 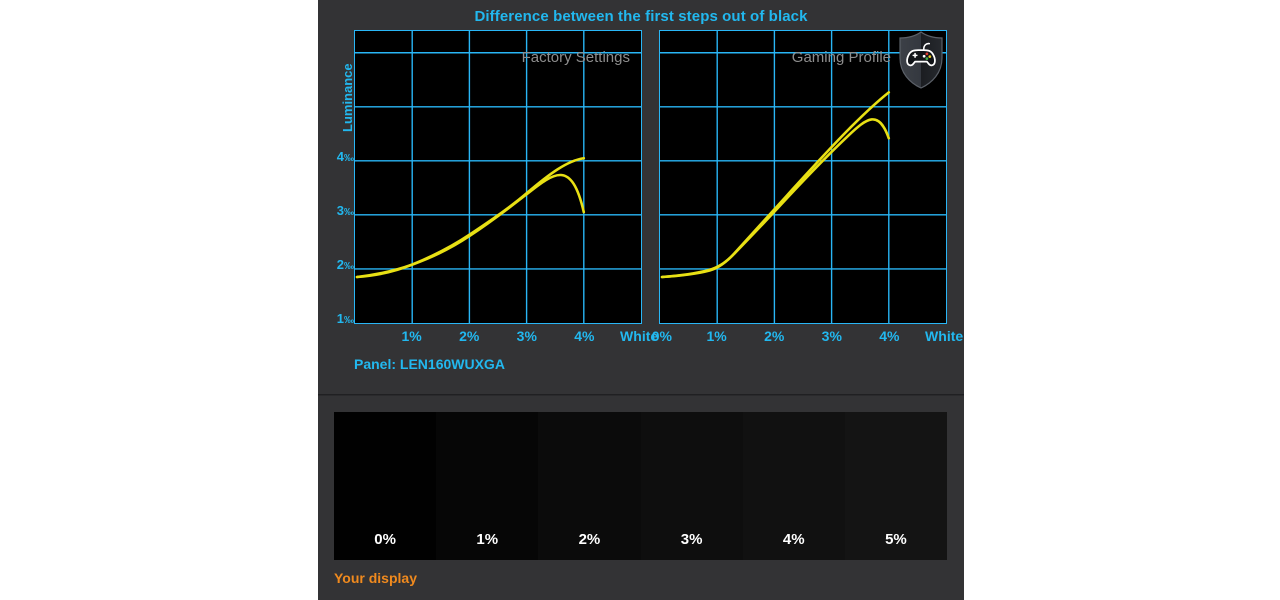 What do you see at coordinates (716, 336) in the screenshot?
I see `x-tick-1pct-right: 1%` at bounding box center [716, 336].